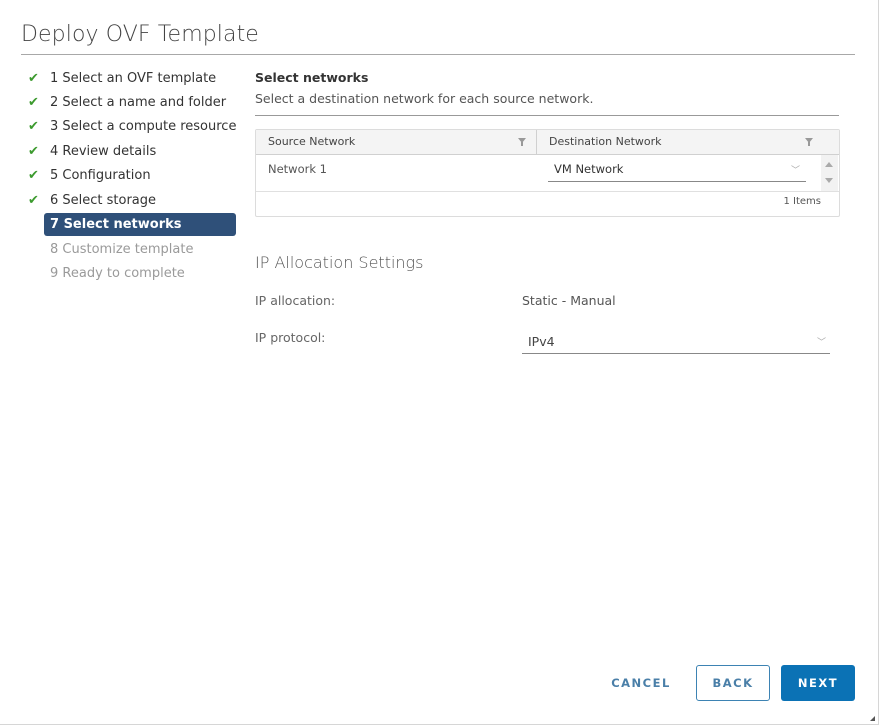 Image resolution: width=880 pixels, height=726 pixels. I want to click on destination-network-select: VM Network ﹀, so click(677, 170).